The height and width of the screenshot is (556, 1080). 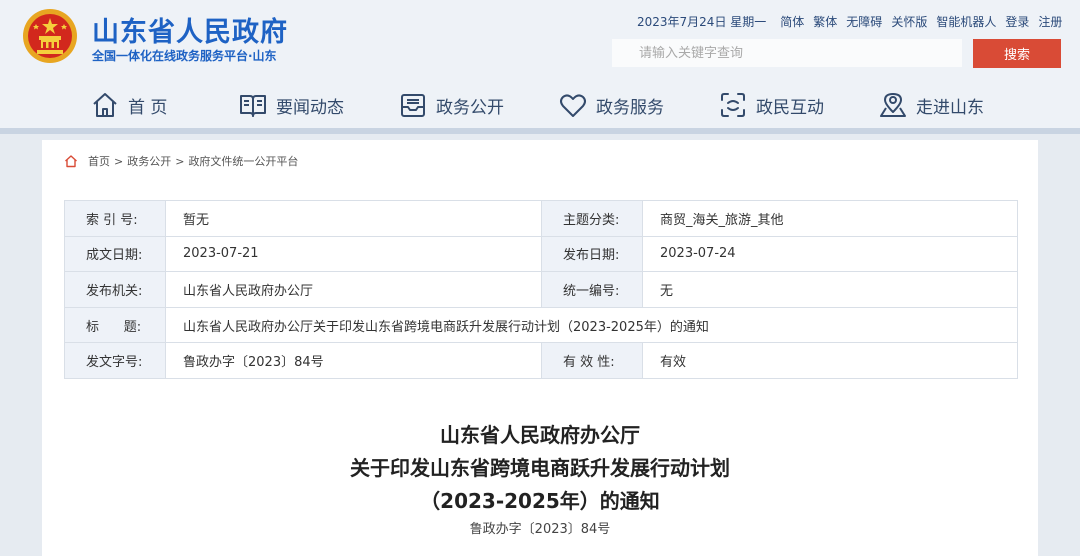 What do you see at coordinates (830, 289) in the screenshot?
I see `serial-value: 无` at bounding box center [830, 289].